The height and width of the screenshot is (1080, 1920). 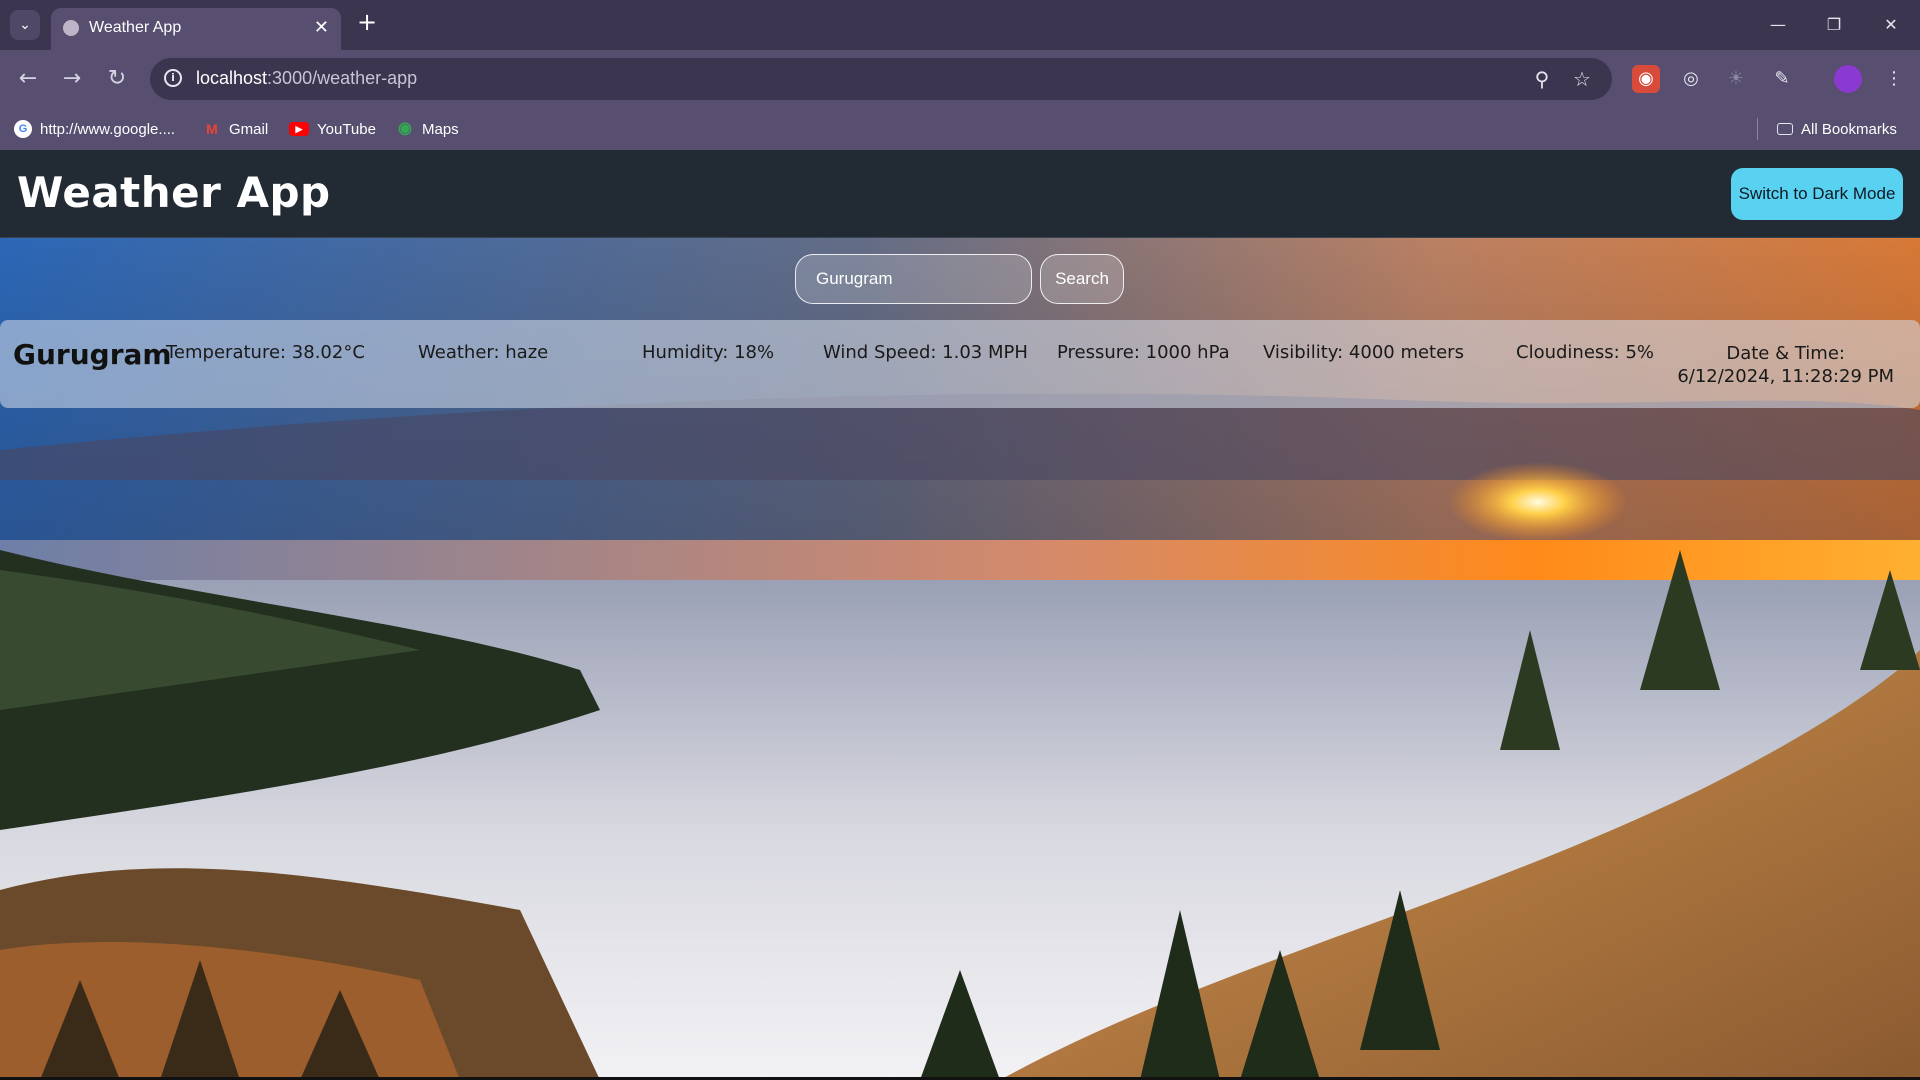 What do you see at coordinates (92, 354) in the screenshot?
I see `city-name: Gurugram` at bounding box center [92, 354].